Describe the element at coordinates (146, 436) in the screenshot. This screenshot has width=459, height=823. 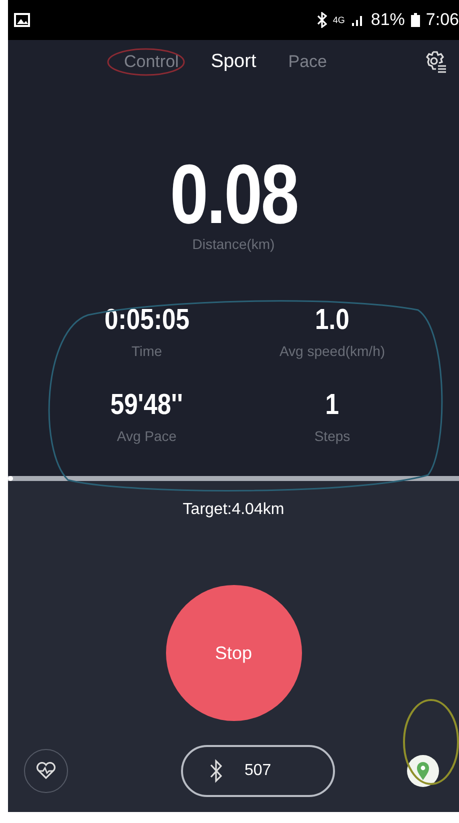
I see `stat-label: Avg Pace` at that location.